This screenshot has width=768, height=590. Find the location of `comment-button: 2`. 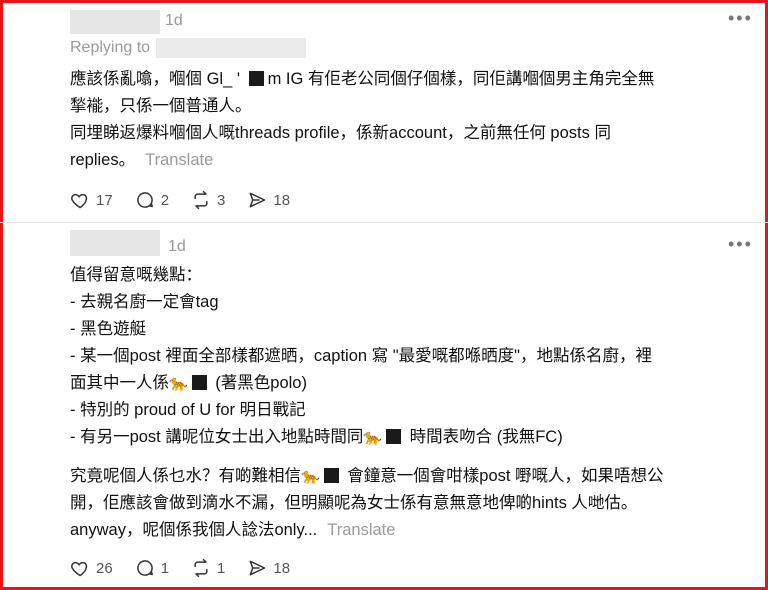

comment-button: 2 is located at coordinates (152, 200).